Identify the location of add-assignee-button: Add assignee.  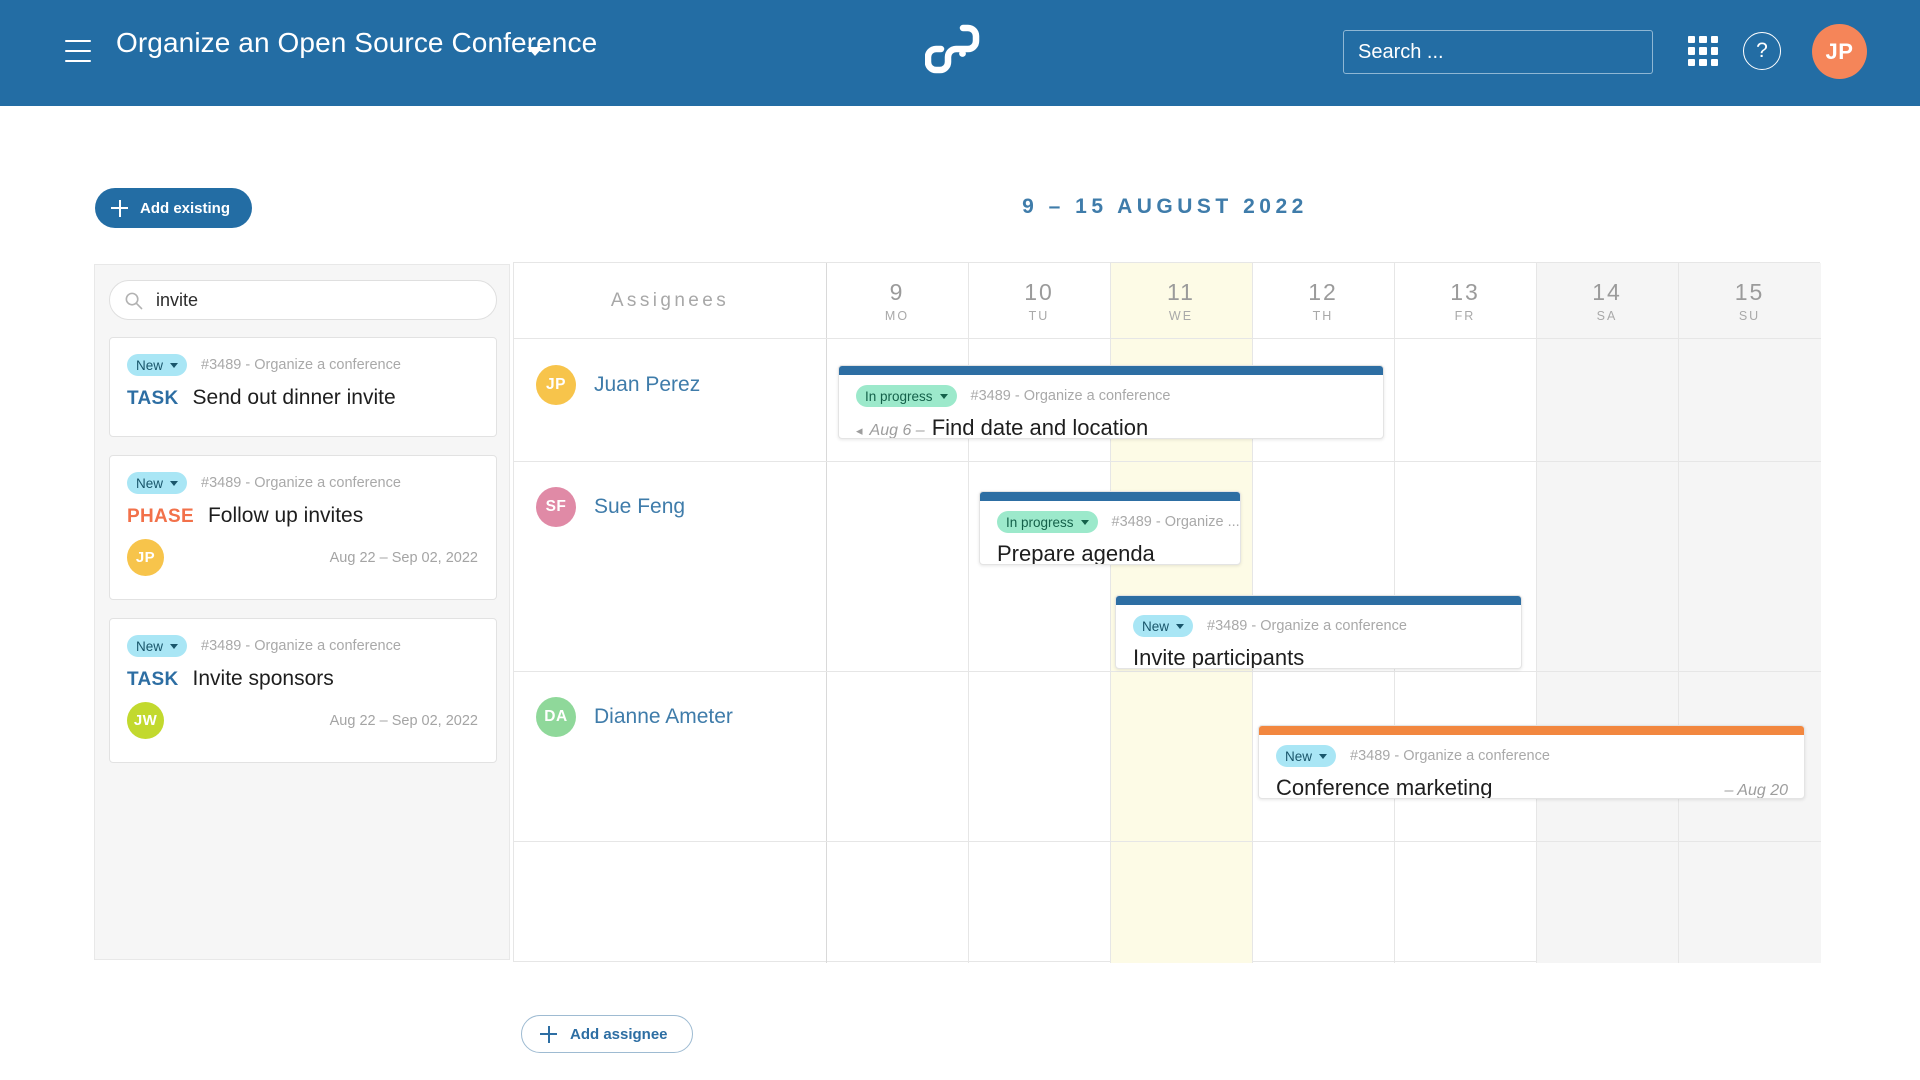
(607, 1034).